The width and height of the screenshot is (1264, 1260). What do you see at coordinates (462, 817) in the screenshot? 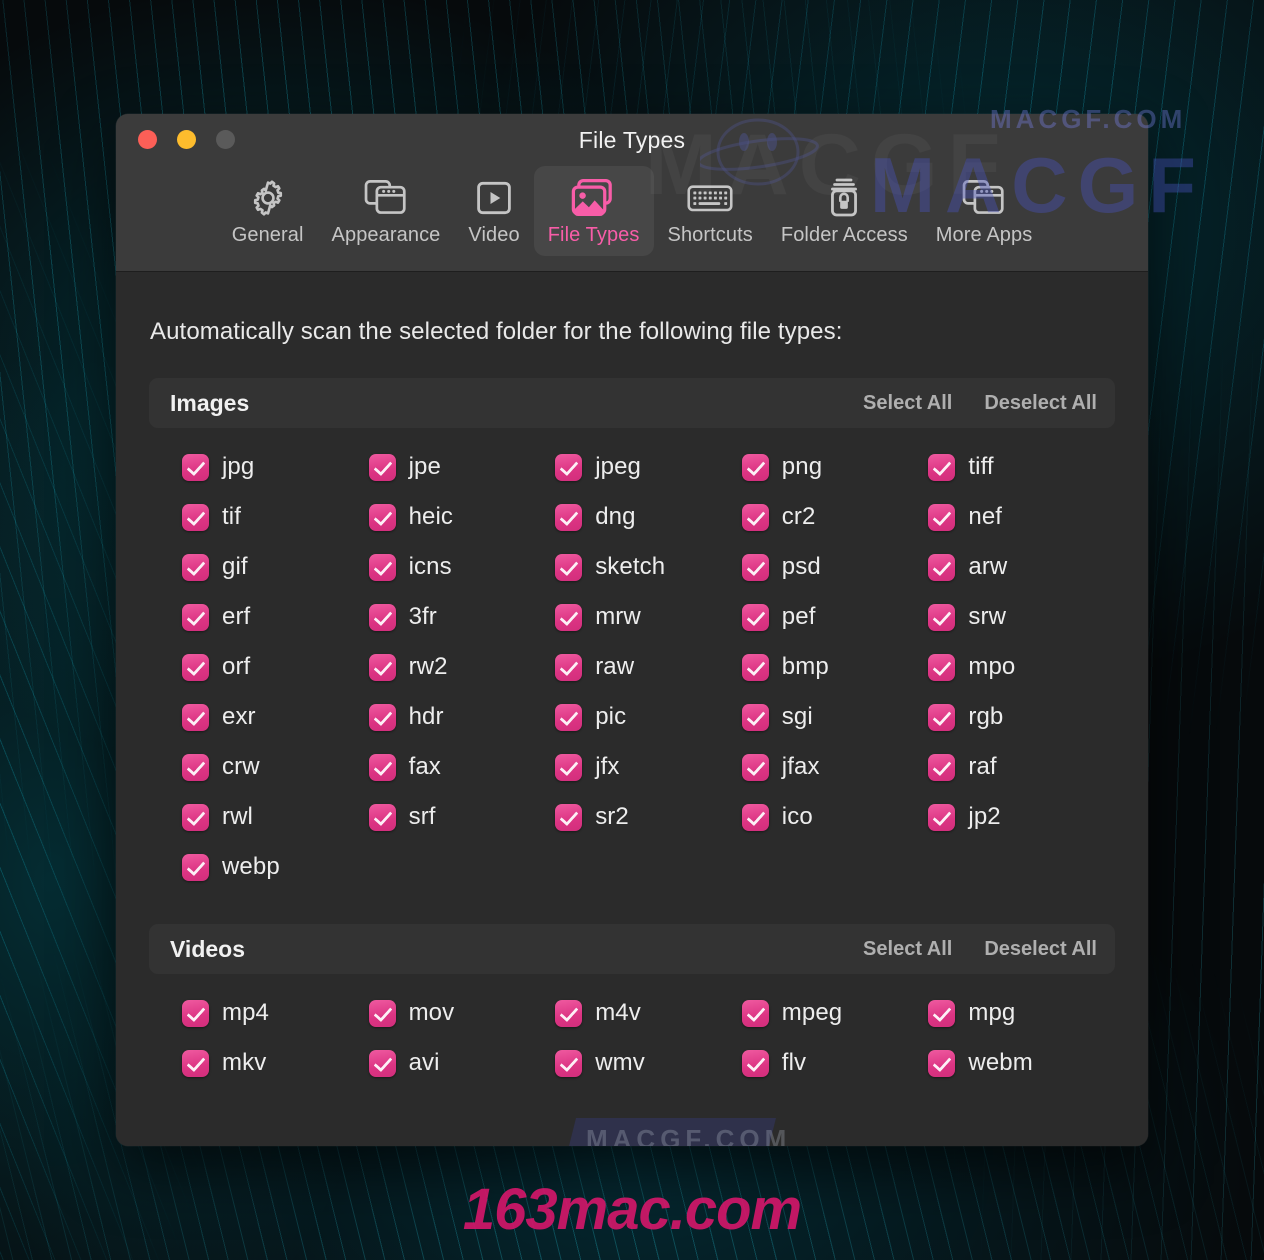
I see `file-type-option: srf` at bounding box center [462, 817].